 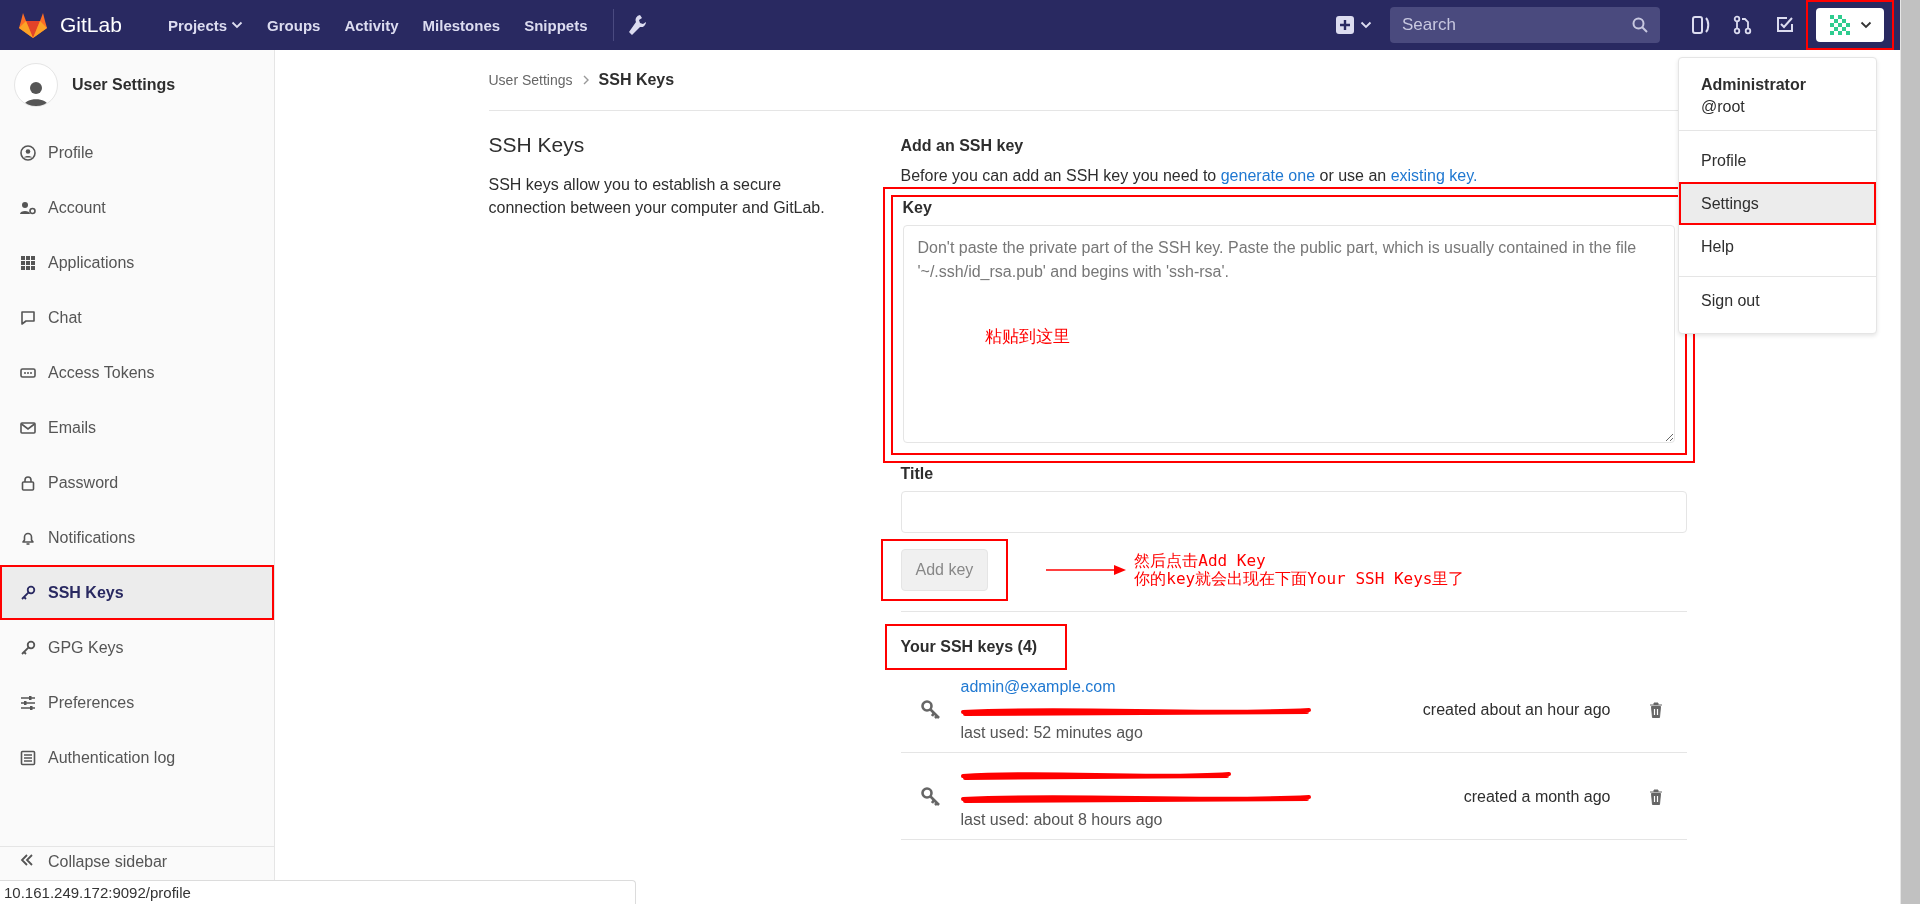 What do you see at coordinates (91, 25) in the screenshot?
I see `brand-name: GitLab` at bounding box center [91, 25].